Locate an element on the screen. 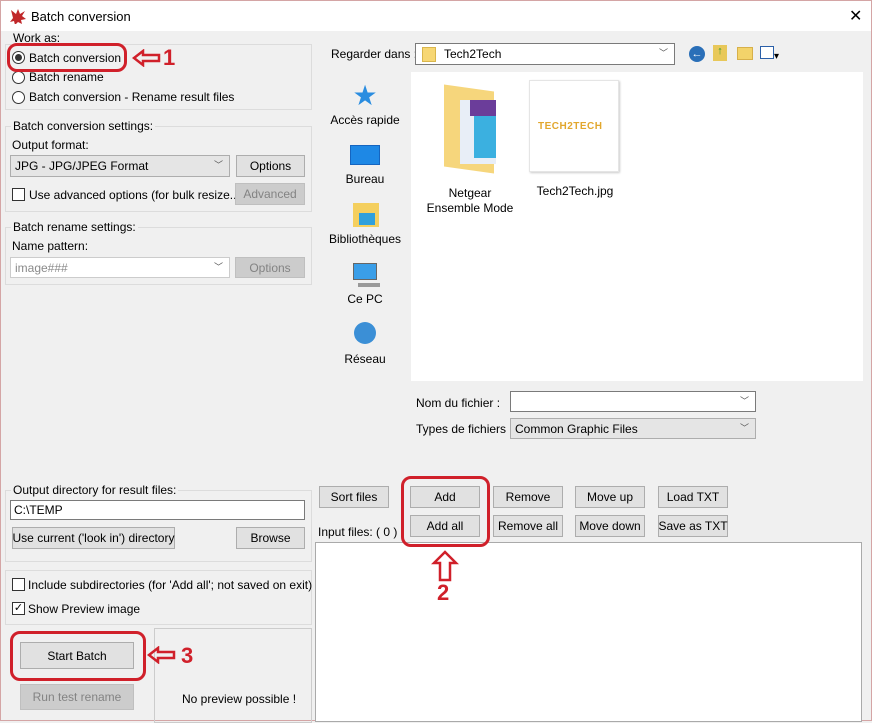  new-folder-icon is located at coordinates (745, 53).